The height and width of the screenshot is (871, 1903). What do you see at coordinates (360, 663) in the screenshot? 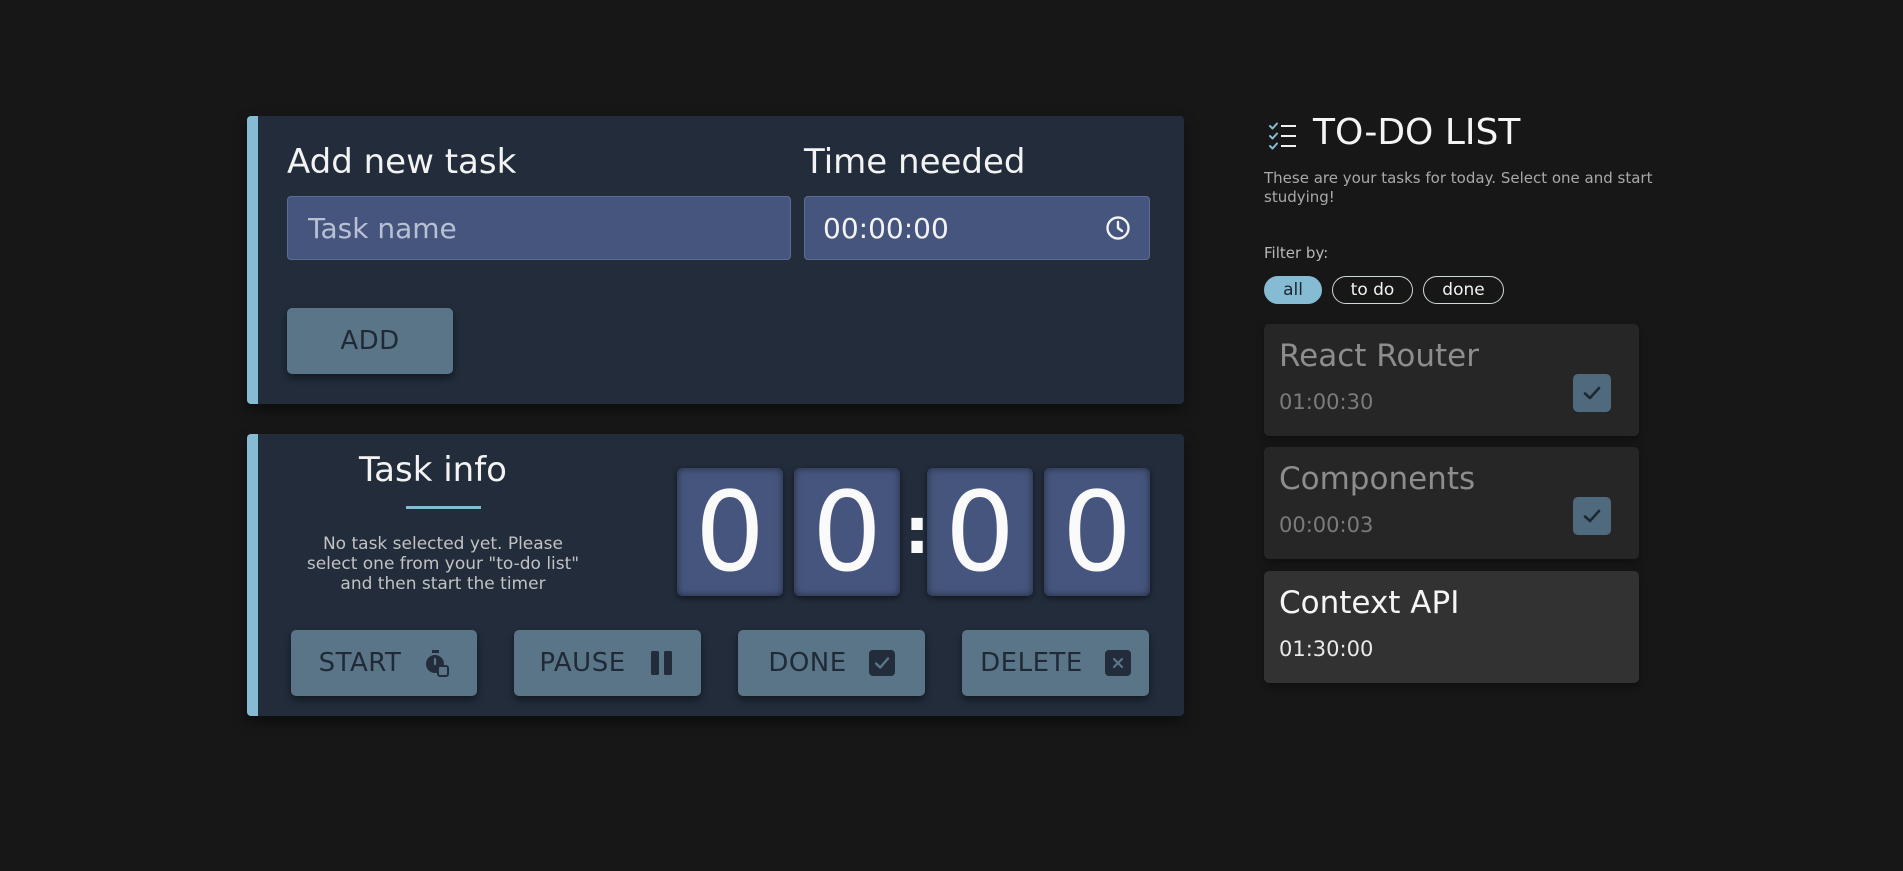
I see `start-button-label: START` at bounding box center [360, 663].